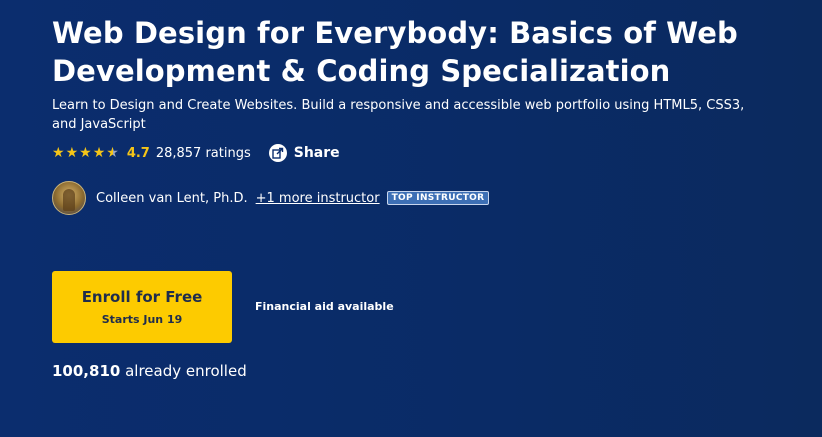 Image resolution: width=822 pixels, height=437 pixels. What do you see at coordinates (203, 153) in the screenshot?
I see `rating-count: 28,857 ratings` at bounding box center [203, 153].